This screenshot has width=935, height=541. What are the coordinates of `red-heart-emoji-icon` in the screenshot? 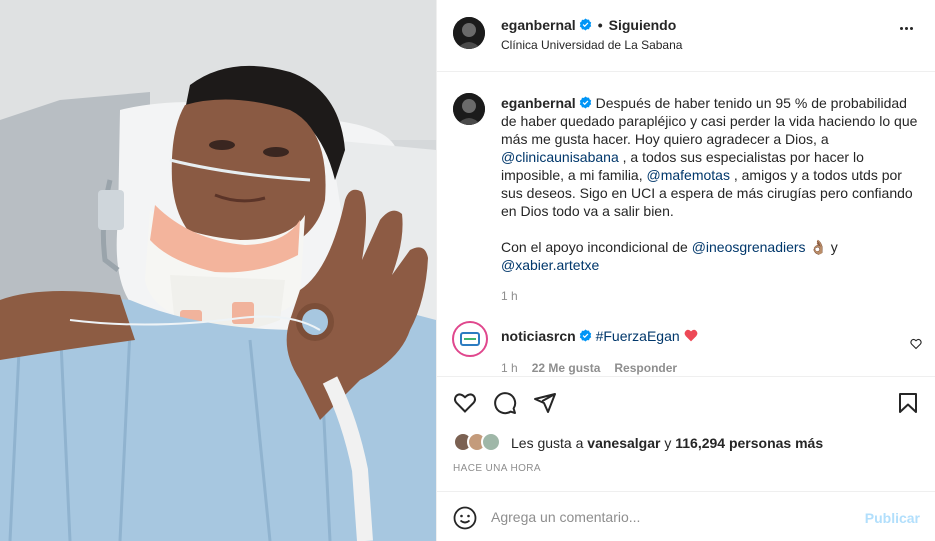 It's located at (691, 335).